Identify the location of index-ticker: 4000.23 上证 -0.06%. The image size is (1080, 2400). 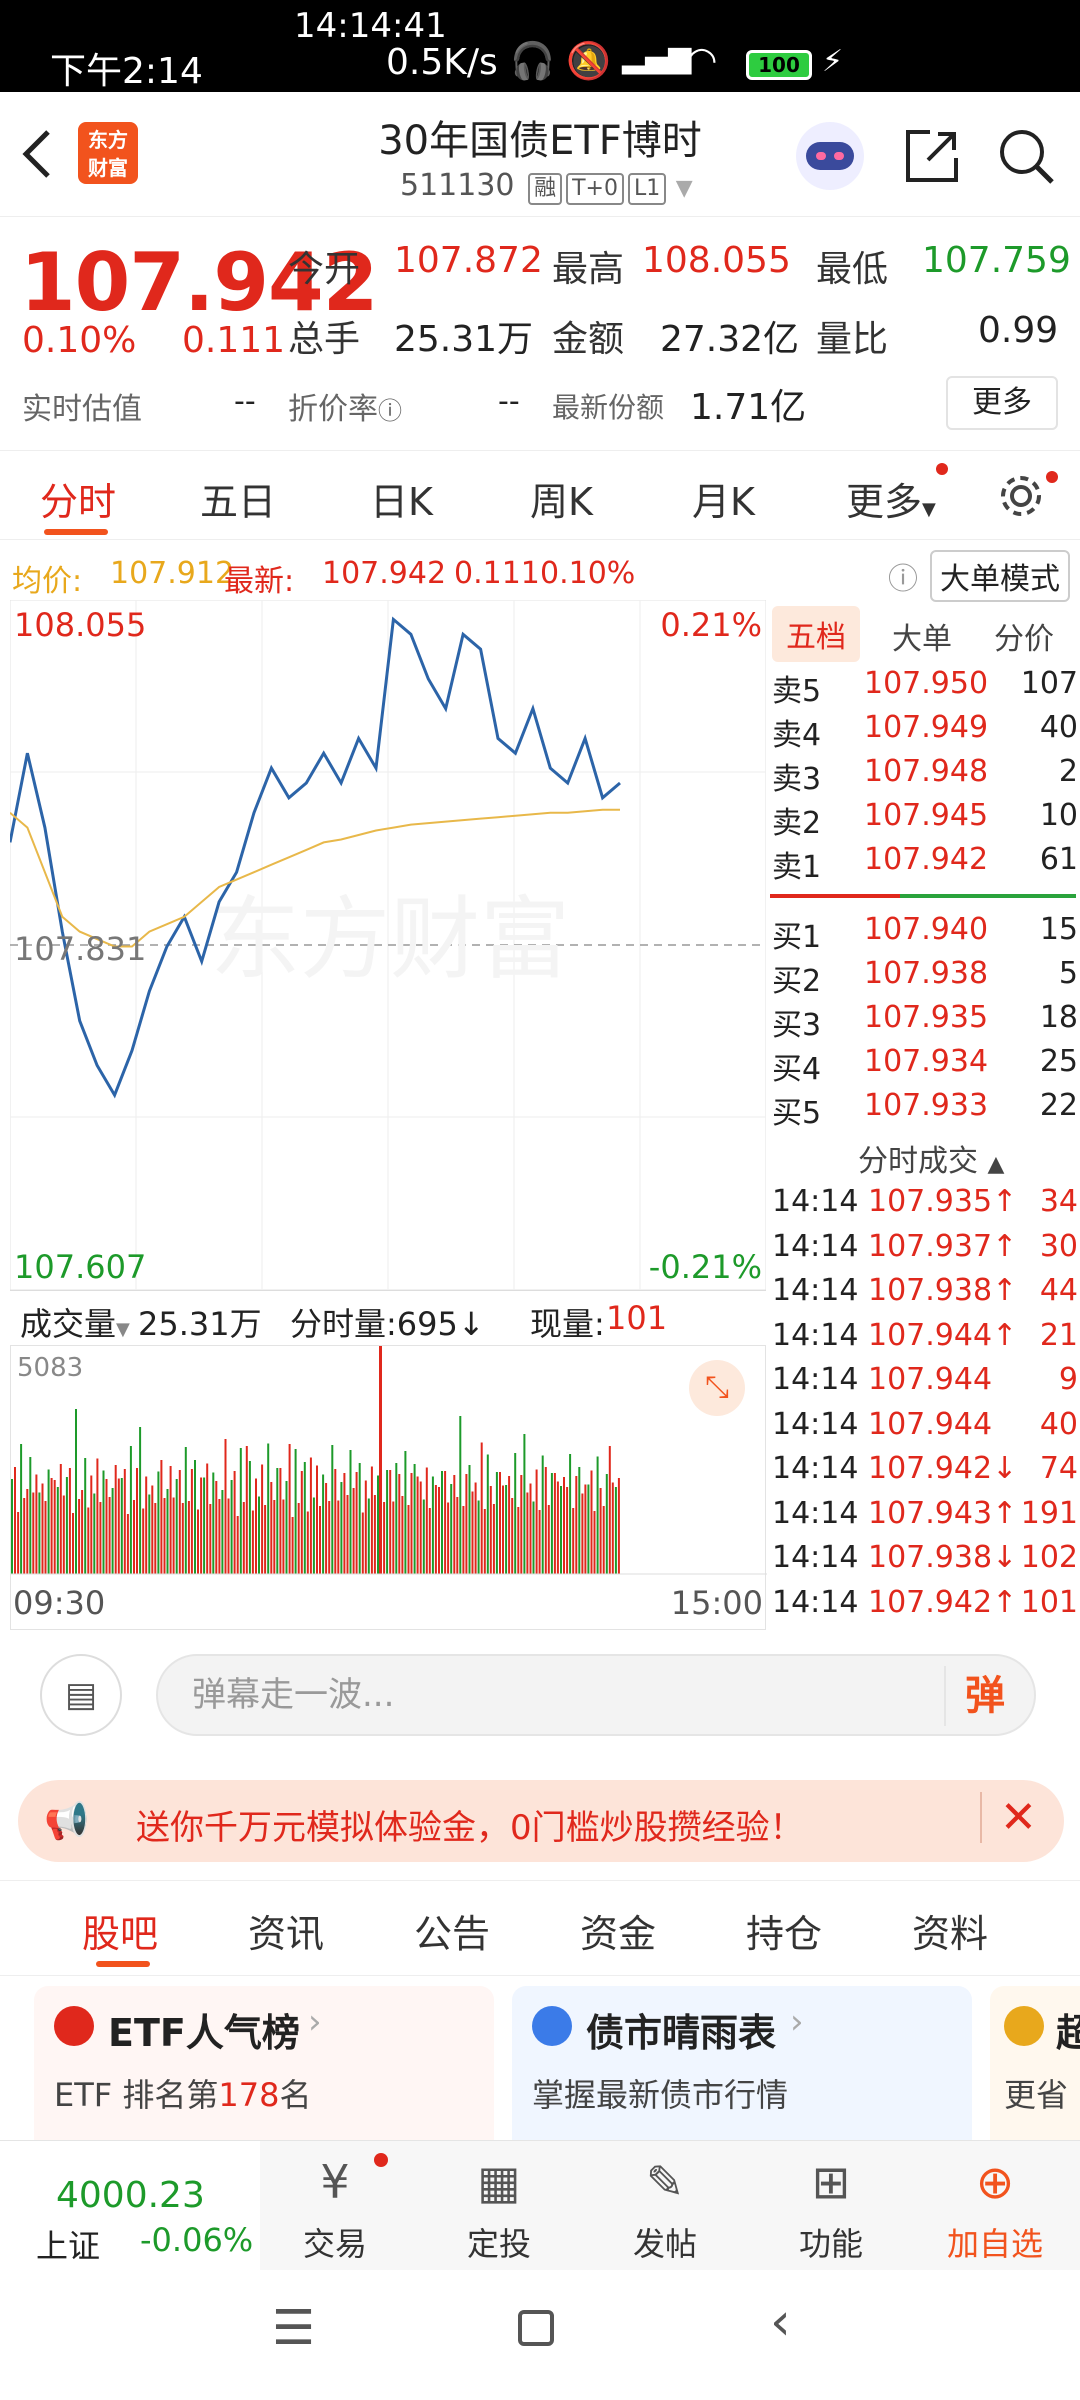
(130, 2206).